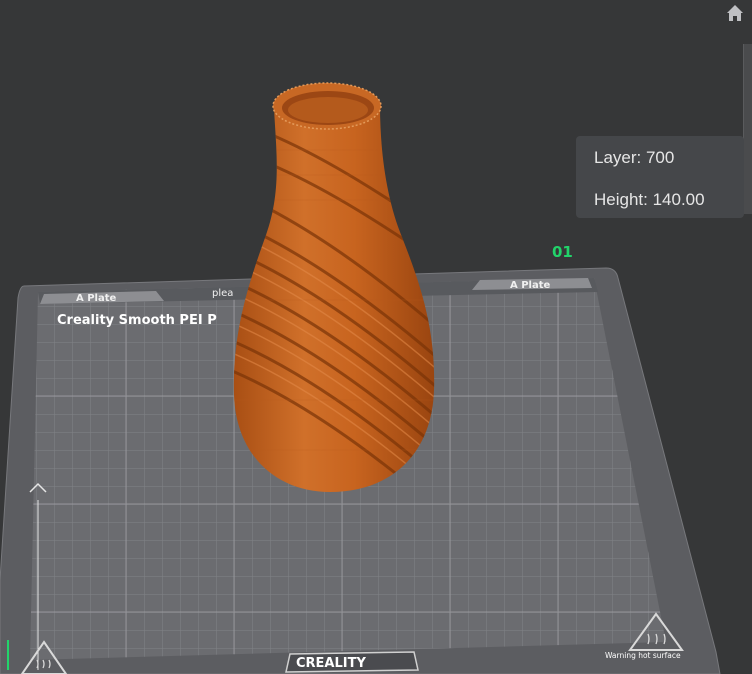 The image size is (752, 674). I want to click on plate-notice-text: plea, so click(222, 293).